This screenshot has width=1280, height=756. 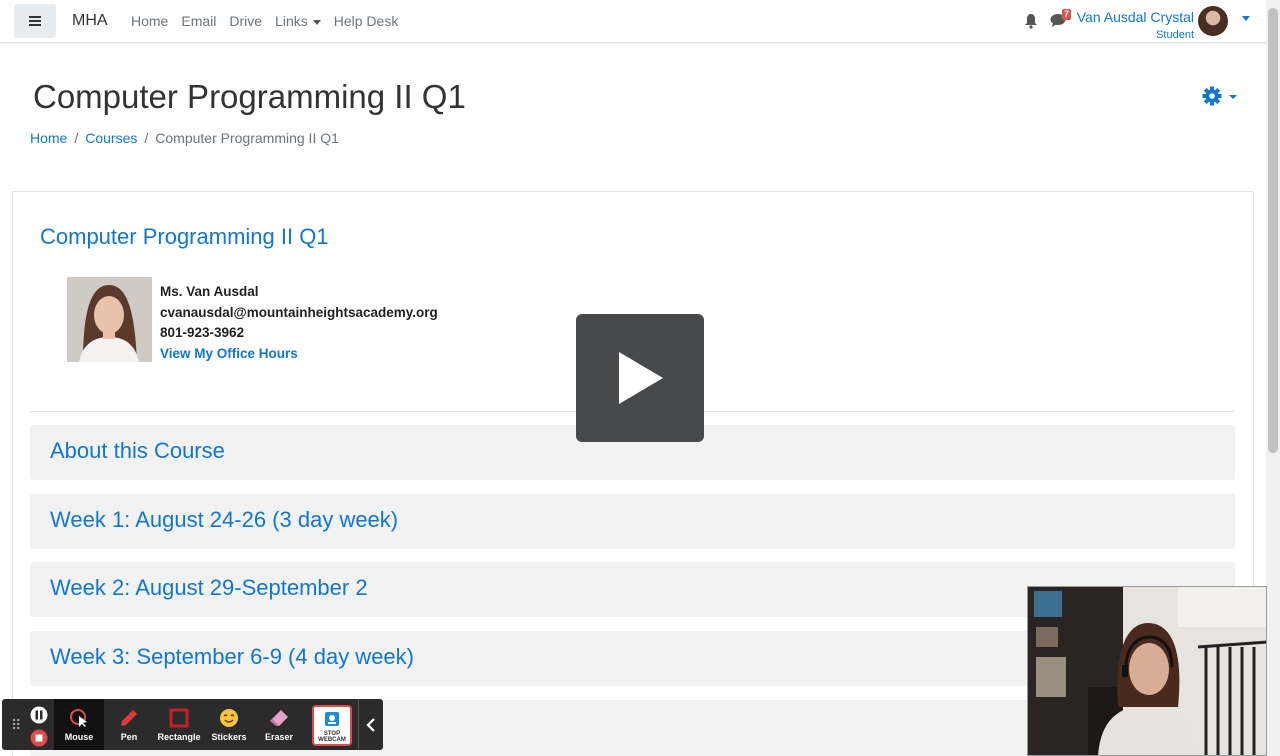 What do you see at coordinates (129, 737) in the screenshot?
I see `tool-label: Pen` at bounding box center [129, 737].